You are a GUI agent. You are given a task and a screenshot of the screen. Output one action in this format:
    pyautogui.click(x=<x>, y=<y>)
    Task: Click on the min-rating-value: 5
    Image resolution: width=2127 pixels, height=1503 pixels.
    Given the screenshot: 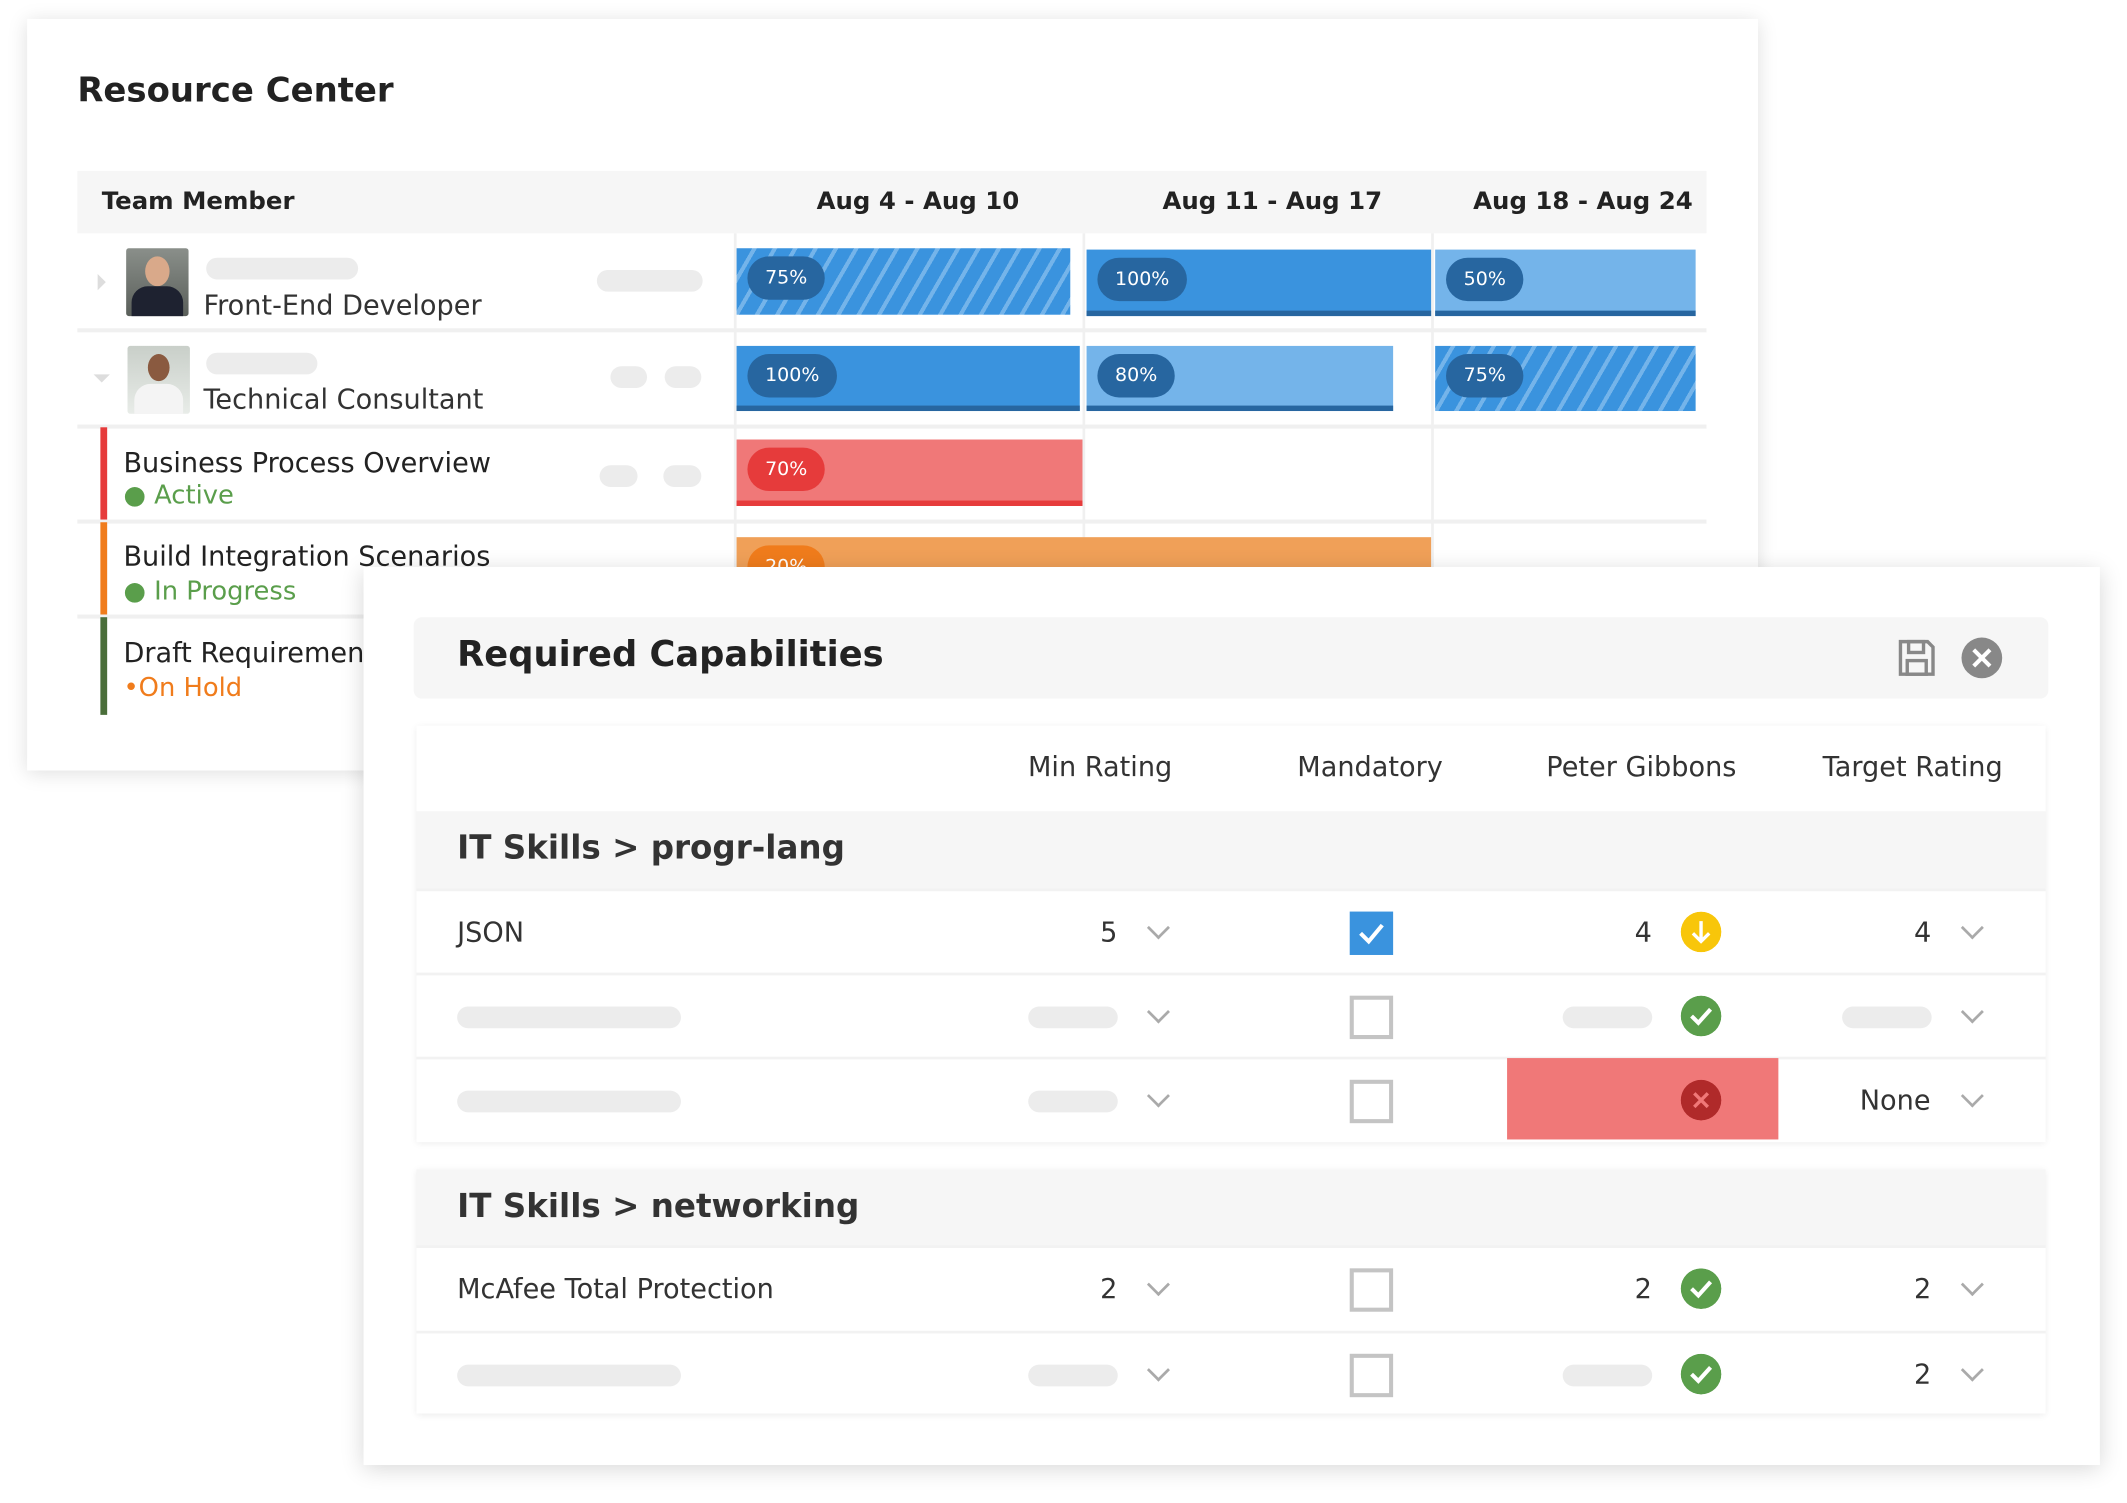 What is the action you would take?
    pyautogui.click(x=1108, y=932)
    